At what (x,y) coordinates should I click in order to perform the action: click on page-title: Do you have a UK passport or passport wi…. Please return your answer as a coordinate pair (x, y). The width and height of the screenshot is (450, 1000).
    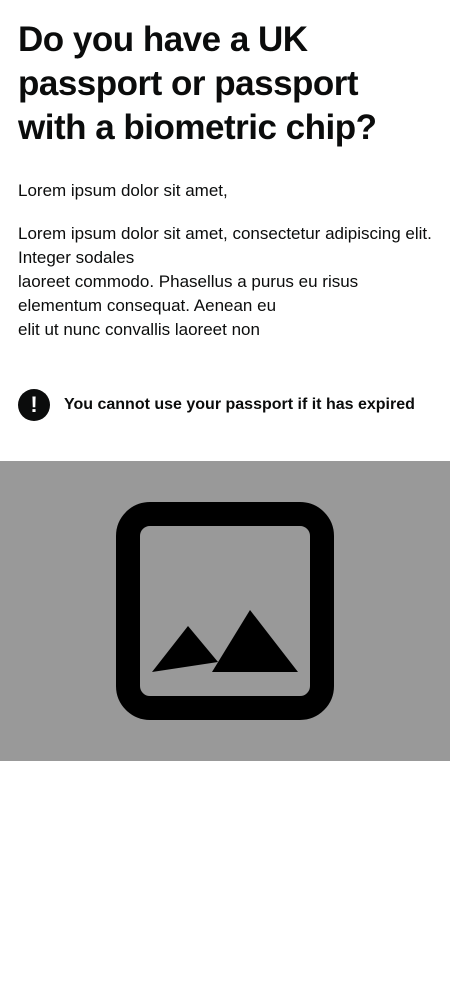
    Looking at the image, I should click on (197, 83).